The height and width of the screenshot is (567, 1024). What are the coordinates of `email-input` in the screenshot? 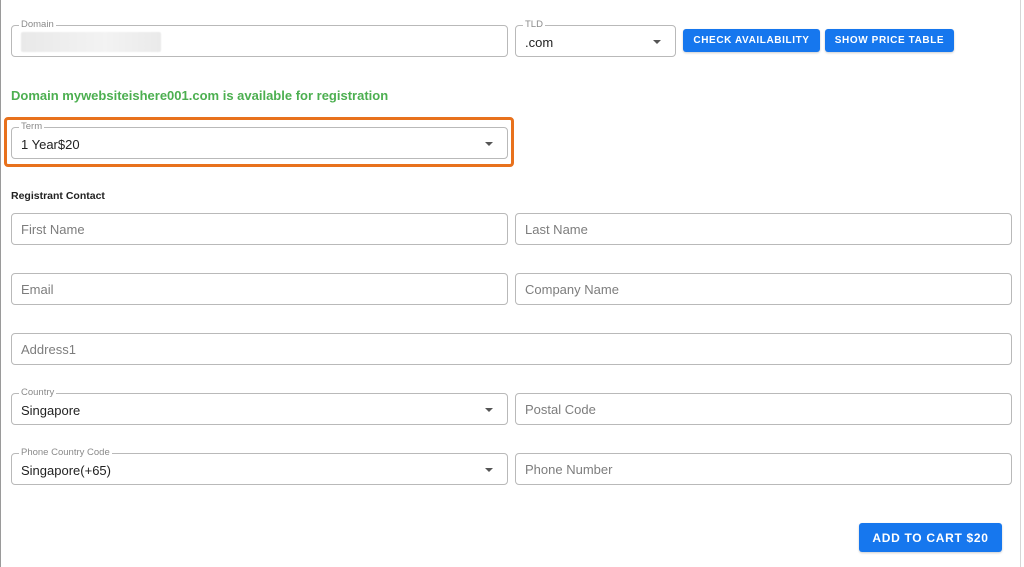 It's located at (259, 289).